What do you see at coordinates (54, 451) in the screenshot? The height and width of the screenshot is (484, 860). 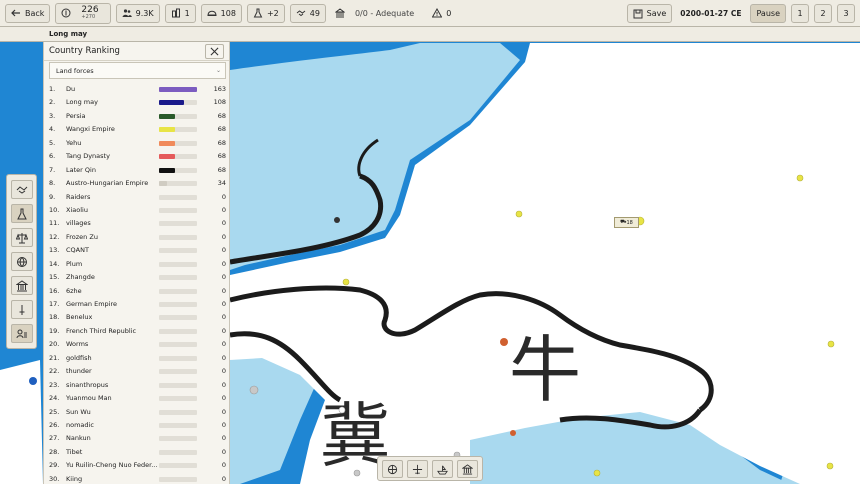 I see `ranking-rank: 28.` at bounding box center [54, 451].